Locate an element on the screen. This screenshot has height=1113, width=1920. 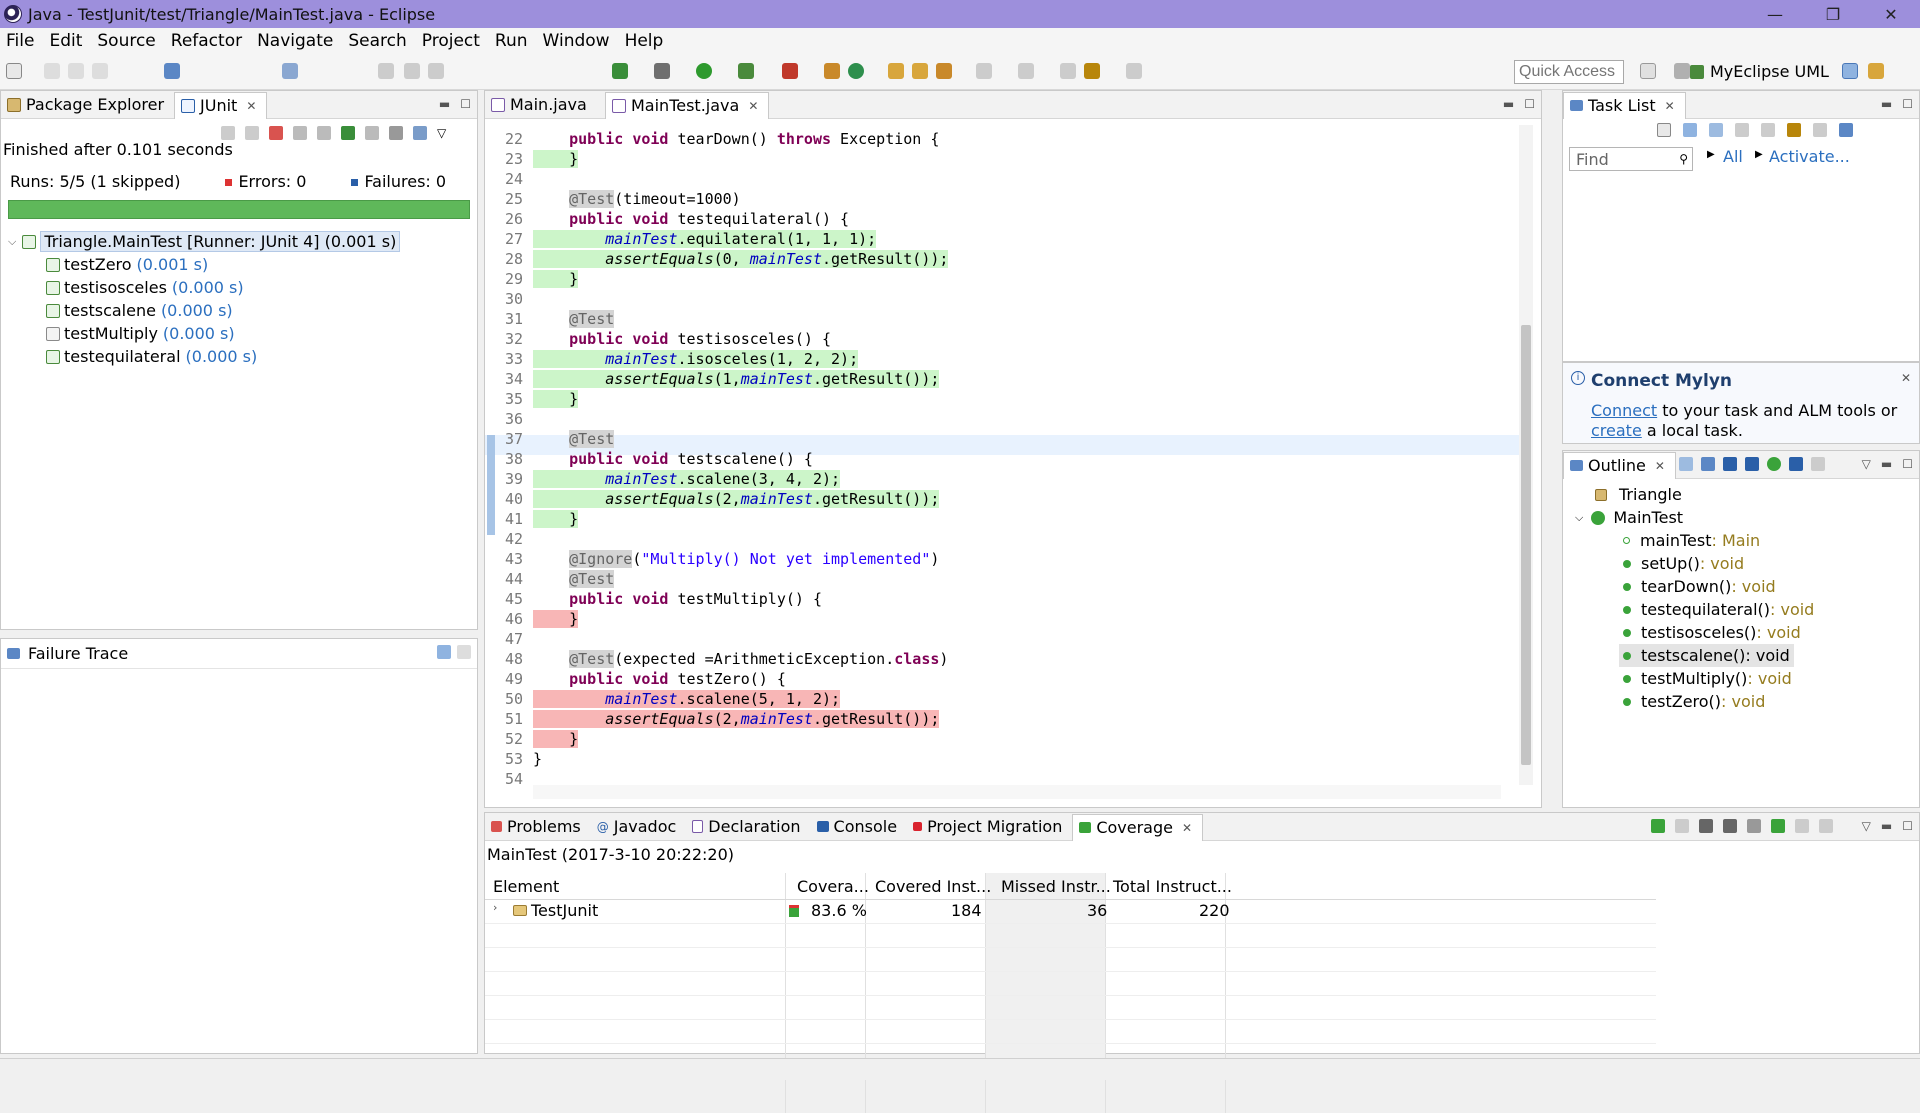
sync-icon is located at coordinates (1794, 130).